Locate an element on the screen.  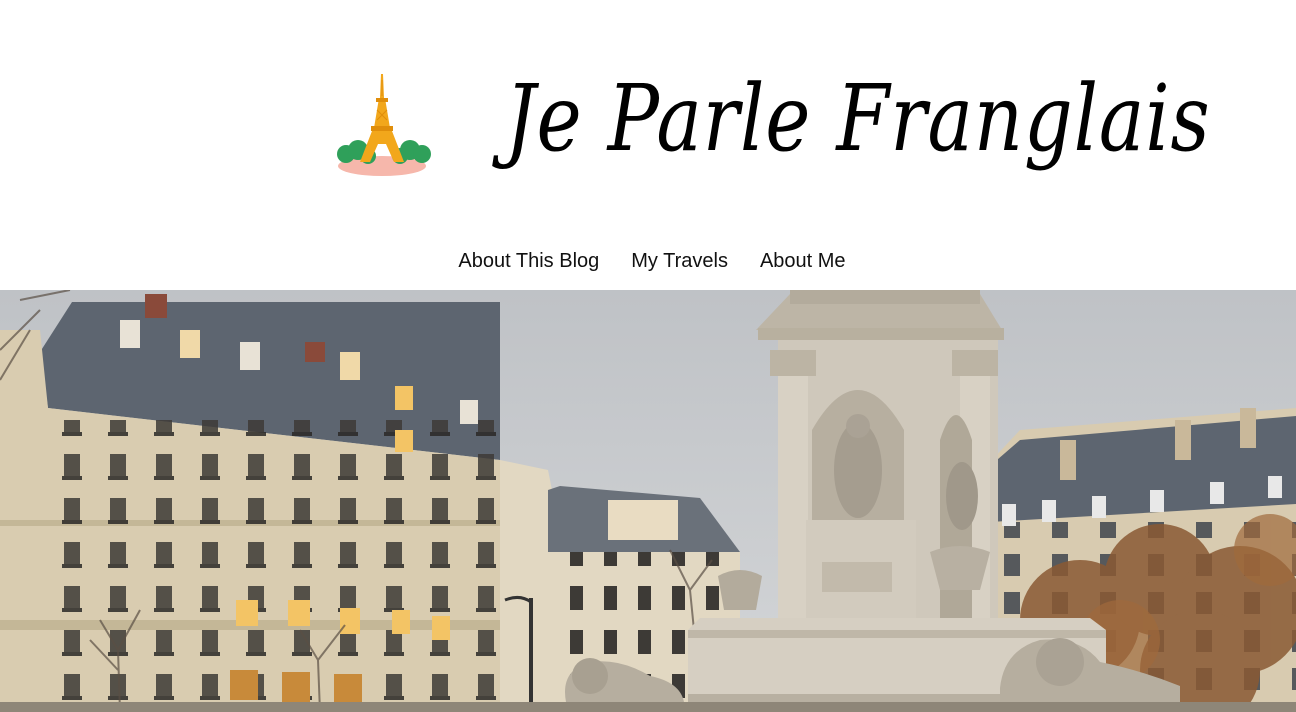
eiffel-tower-icon is located at coordinates (384, 125).